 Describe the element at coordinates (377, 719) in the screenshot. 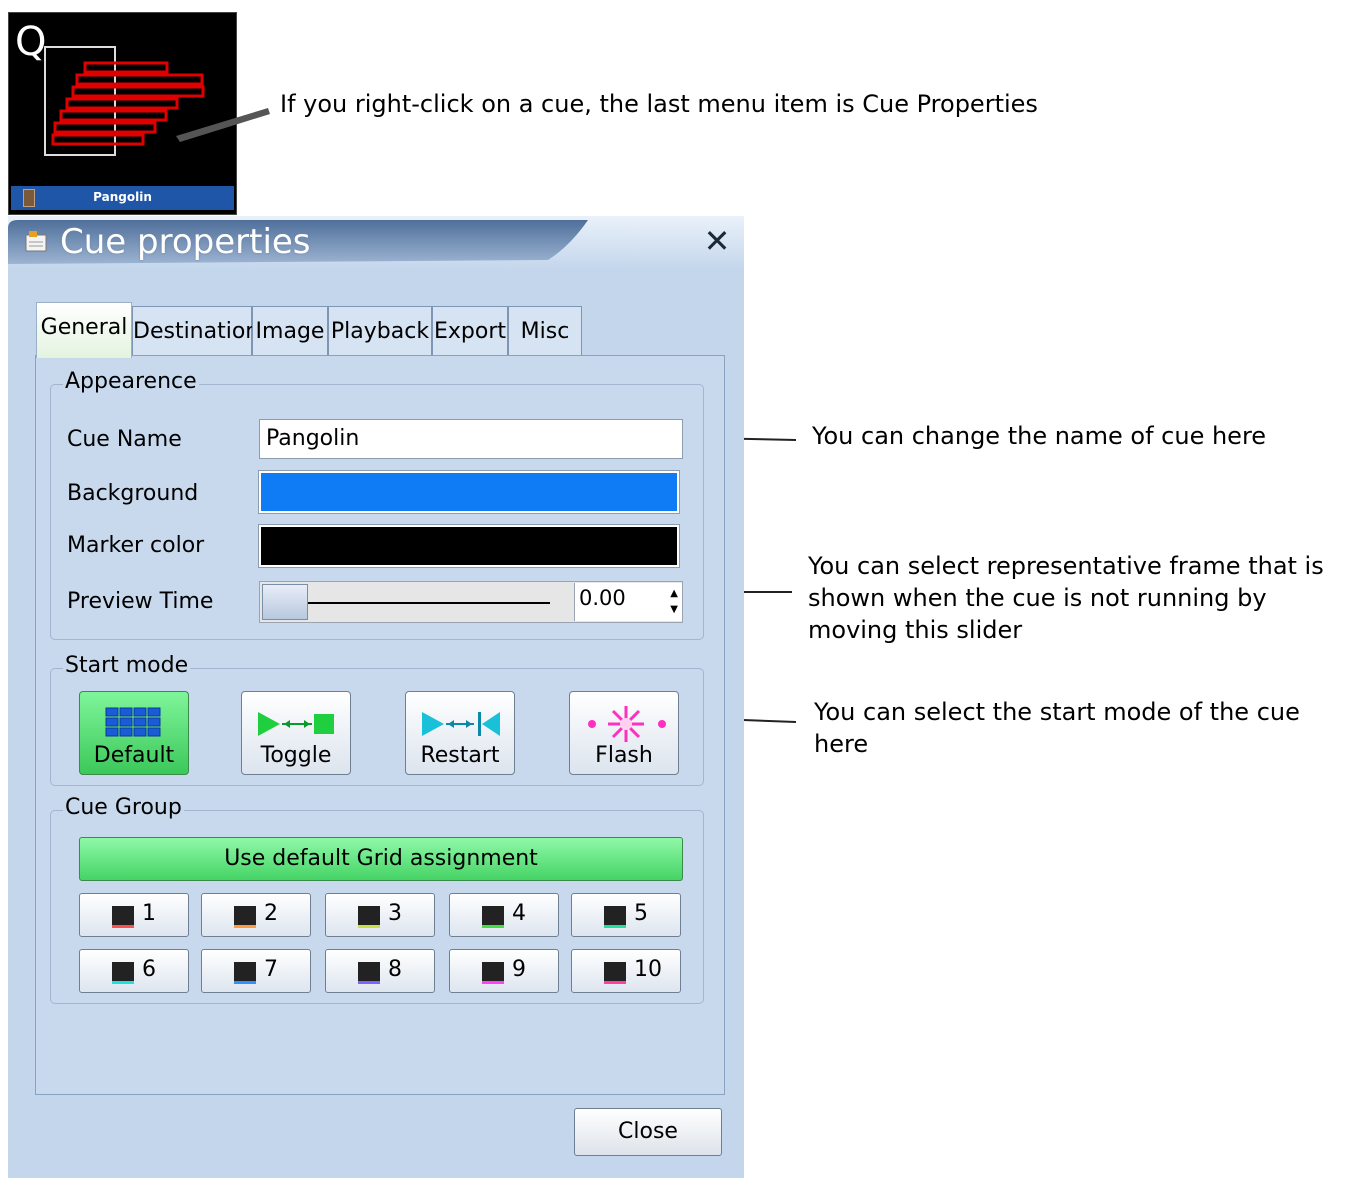

I see `start-mode-group: Start mode Default Toggle Restart Flash` at that location.